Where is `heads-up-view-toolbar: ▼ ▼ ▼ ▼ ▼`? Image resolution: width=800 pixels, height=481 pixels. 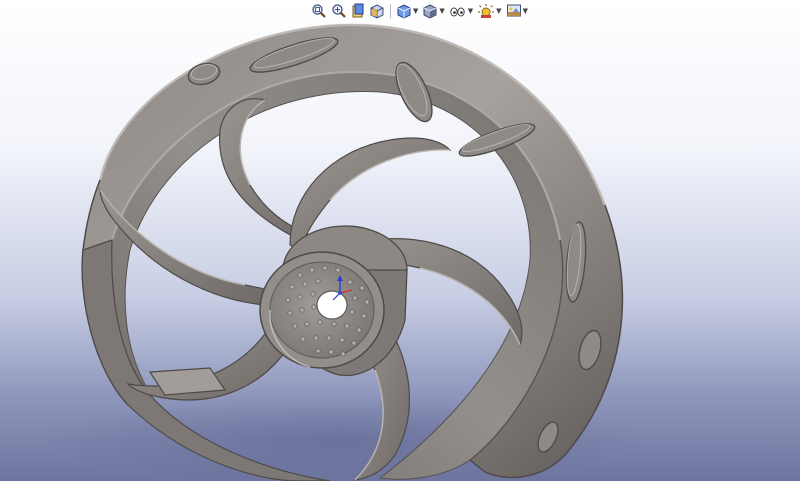
heads-up-view-toolbar: ▼ ▼ ▼ ▼ ▼ is located at coordinates (419, 11).